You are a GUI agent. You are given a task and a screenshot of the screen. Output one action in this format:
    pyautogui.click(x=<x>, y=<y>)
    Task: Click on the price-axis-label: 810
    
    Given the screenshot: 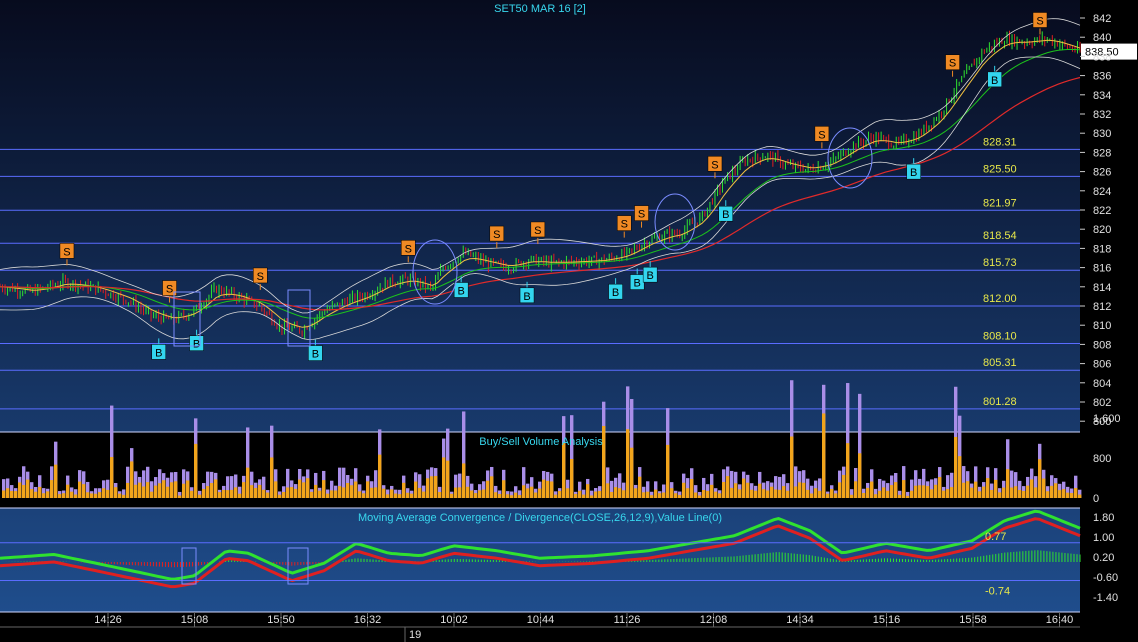 What is the action you would take?
    pyautogui.click(x=1102, y=326)
    